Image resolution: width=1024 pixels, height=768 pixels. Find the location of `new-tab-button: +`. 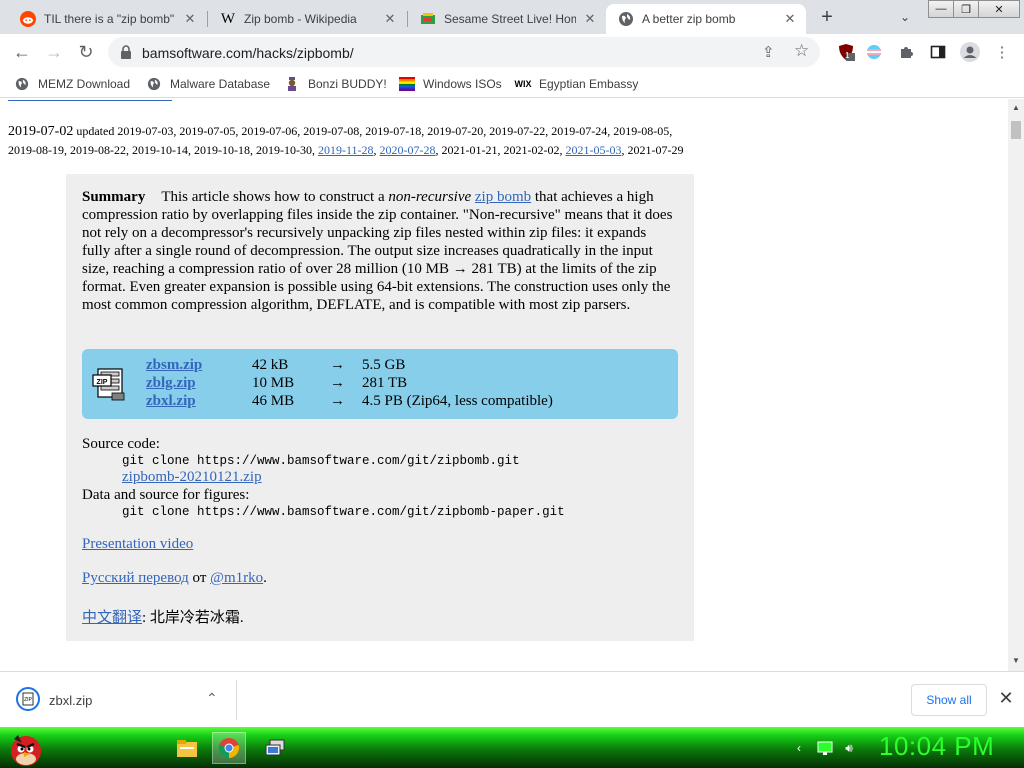

new-tab-button: + is located at coordinates (827, 17).